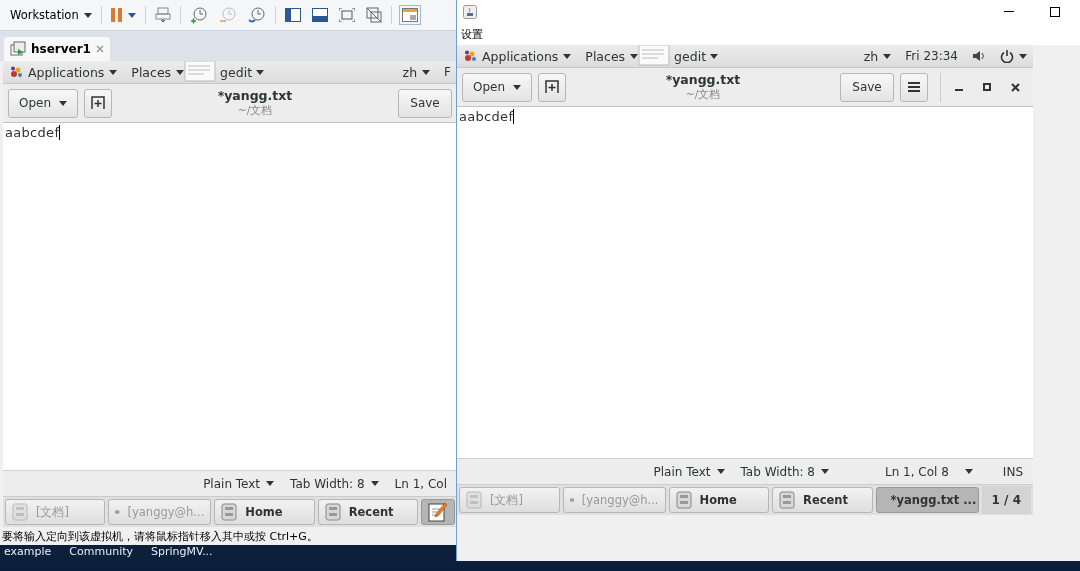 The width and height of the screenshot is (1080, 571). Describe the element at coordinates (1007, 56) in the screenshot. I see `power-icon` at that location.